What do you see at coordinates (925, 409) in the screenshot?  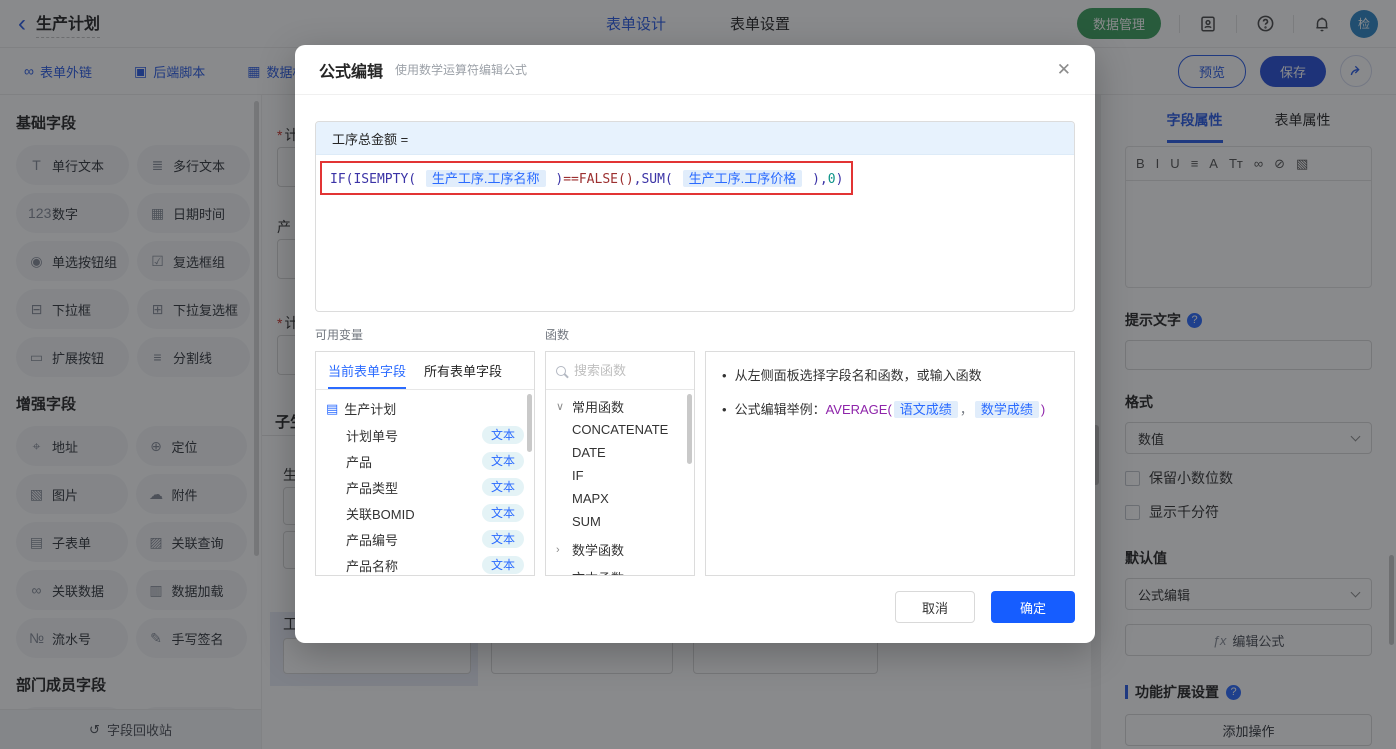 I see `example-field-chip: 语文成绩` at bounding box center [925, 409].